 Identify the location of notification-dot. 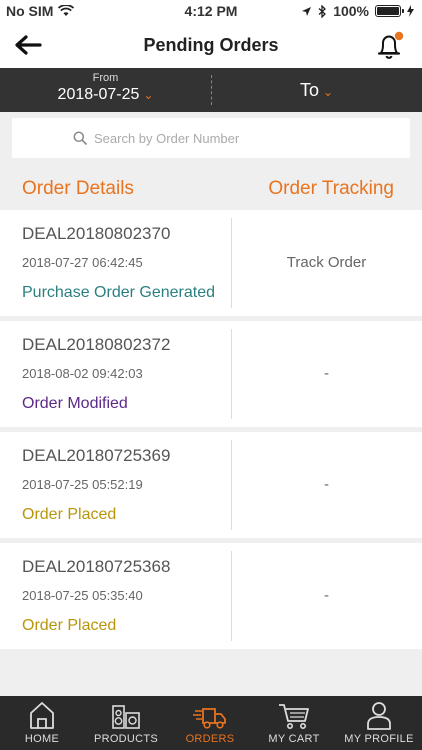
(399, 36).